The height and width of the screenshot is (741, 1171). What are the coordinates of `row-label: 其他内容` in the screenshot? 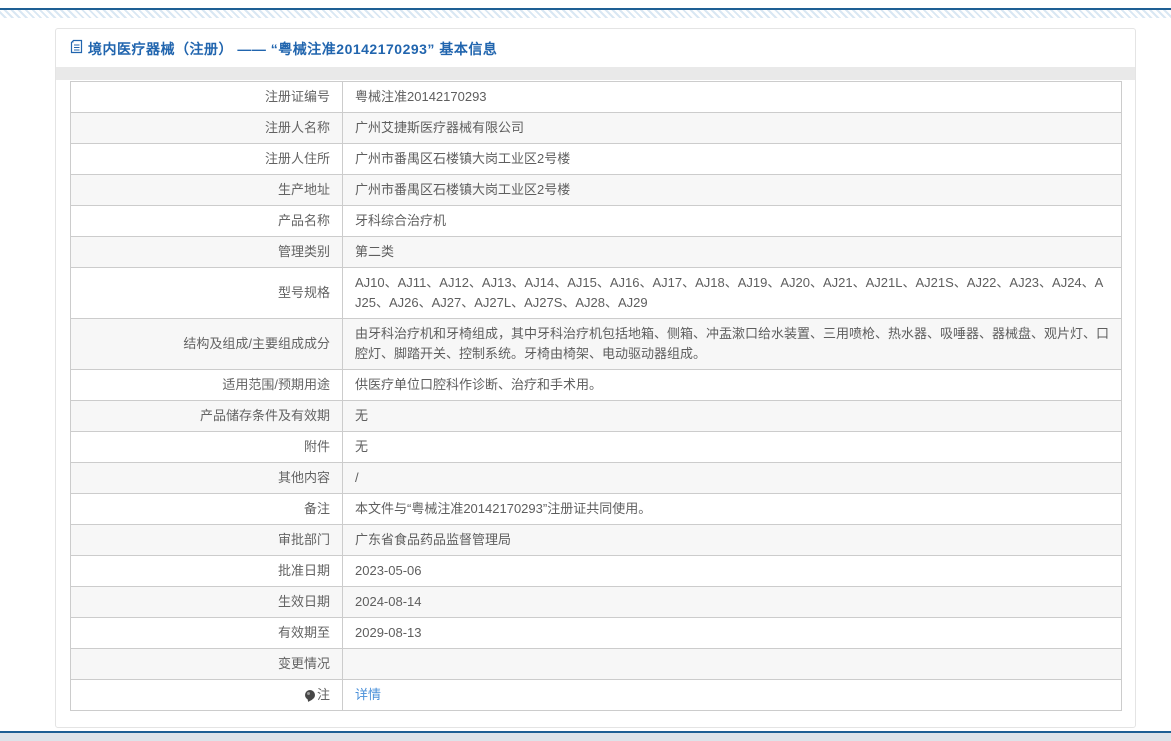 It's located at (206, 478).